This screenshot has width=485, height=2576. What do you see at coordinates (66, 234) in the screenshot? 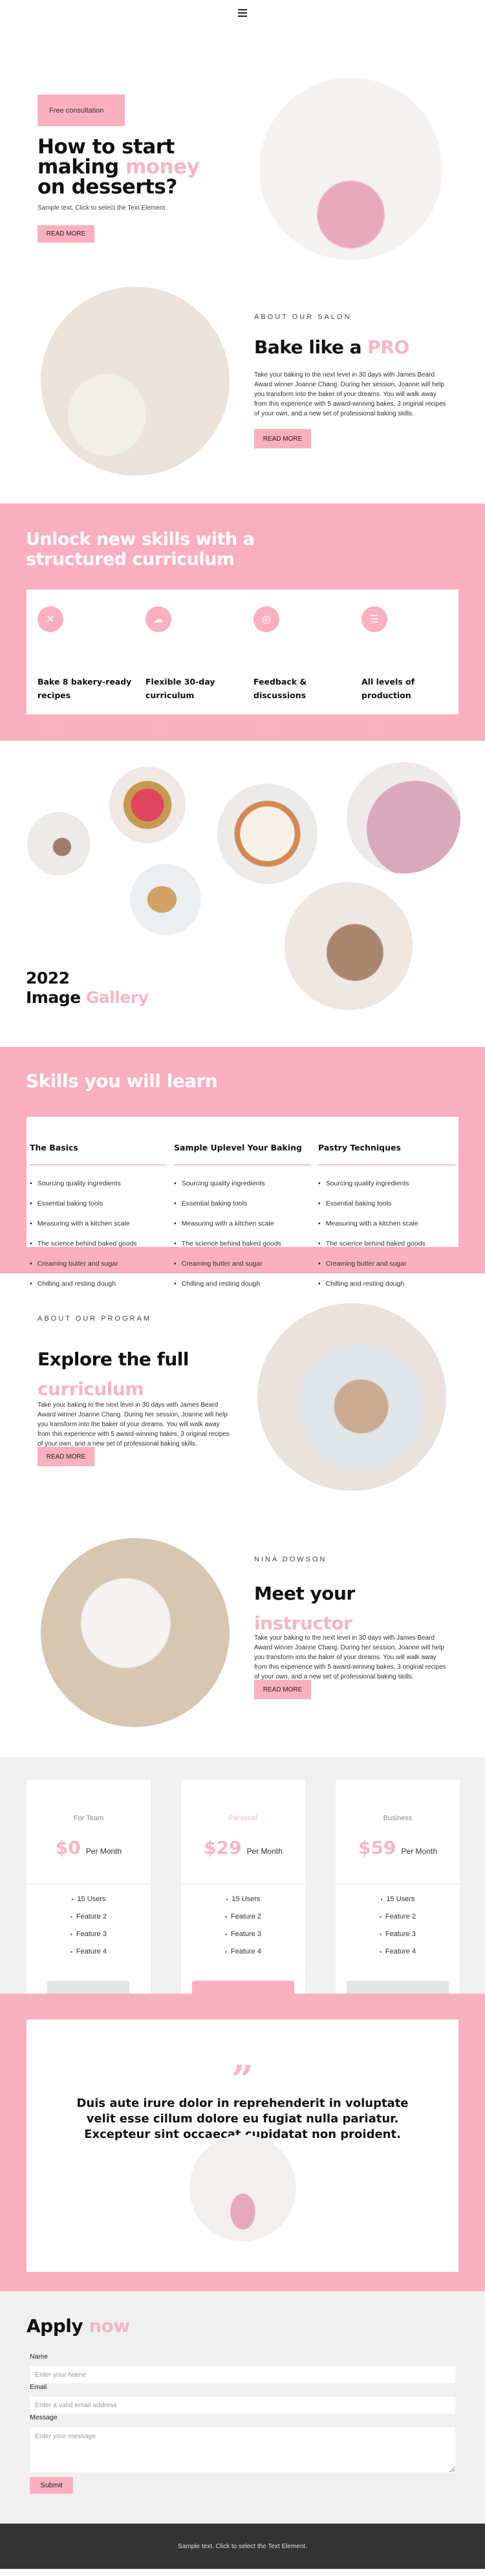
I see `hero-read-more-button: READ MORE` at bounding box center [66, 234].